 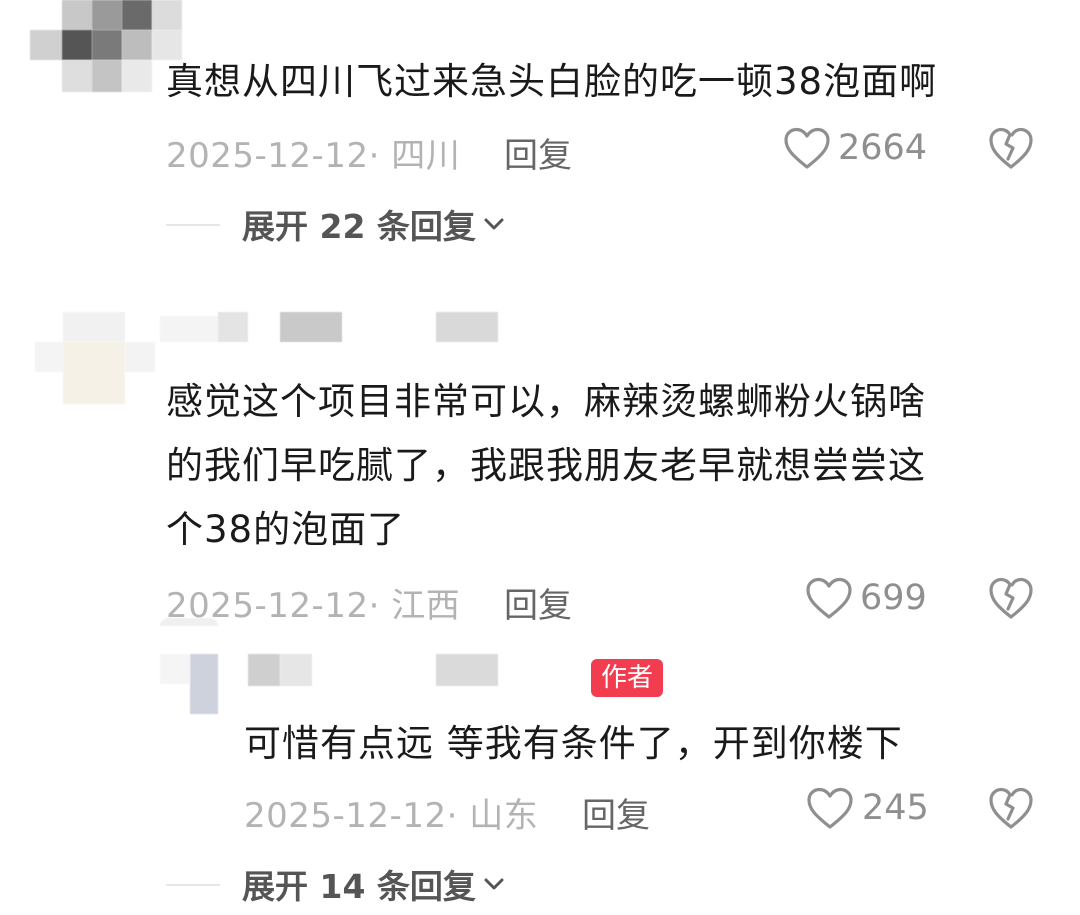 What do you see at coordinates (286, 529) in the screenshot?
I see `comment-text-line: 个38的泡面了` at bounding box center [286, 529].